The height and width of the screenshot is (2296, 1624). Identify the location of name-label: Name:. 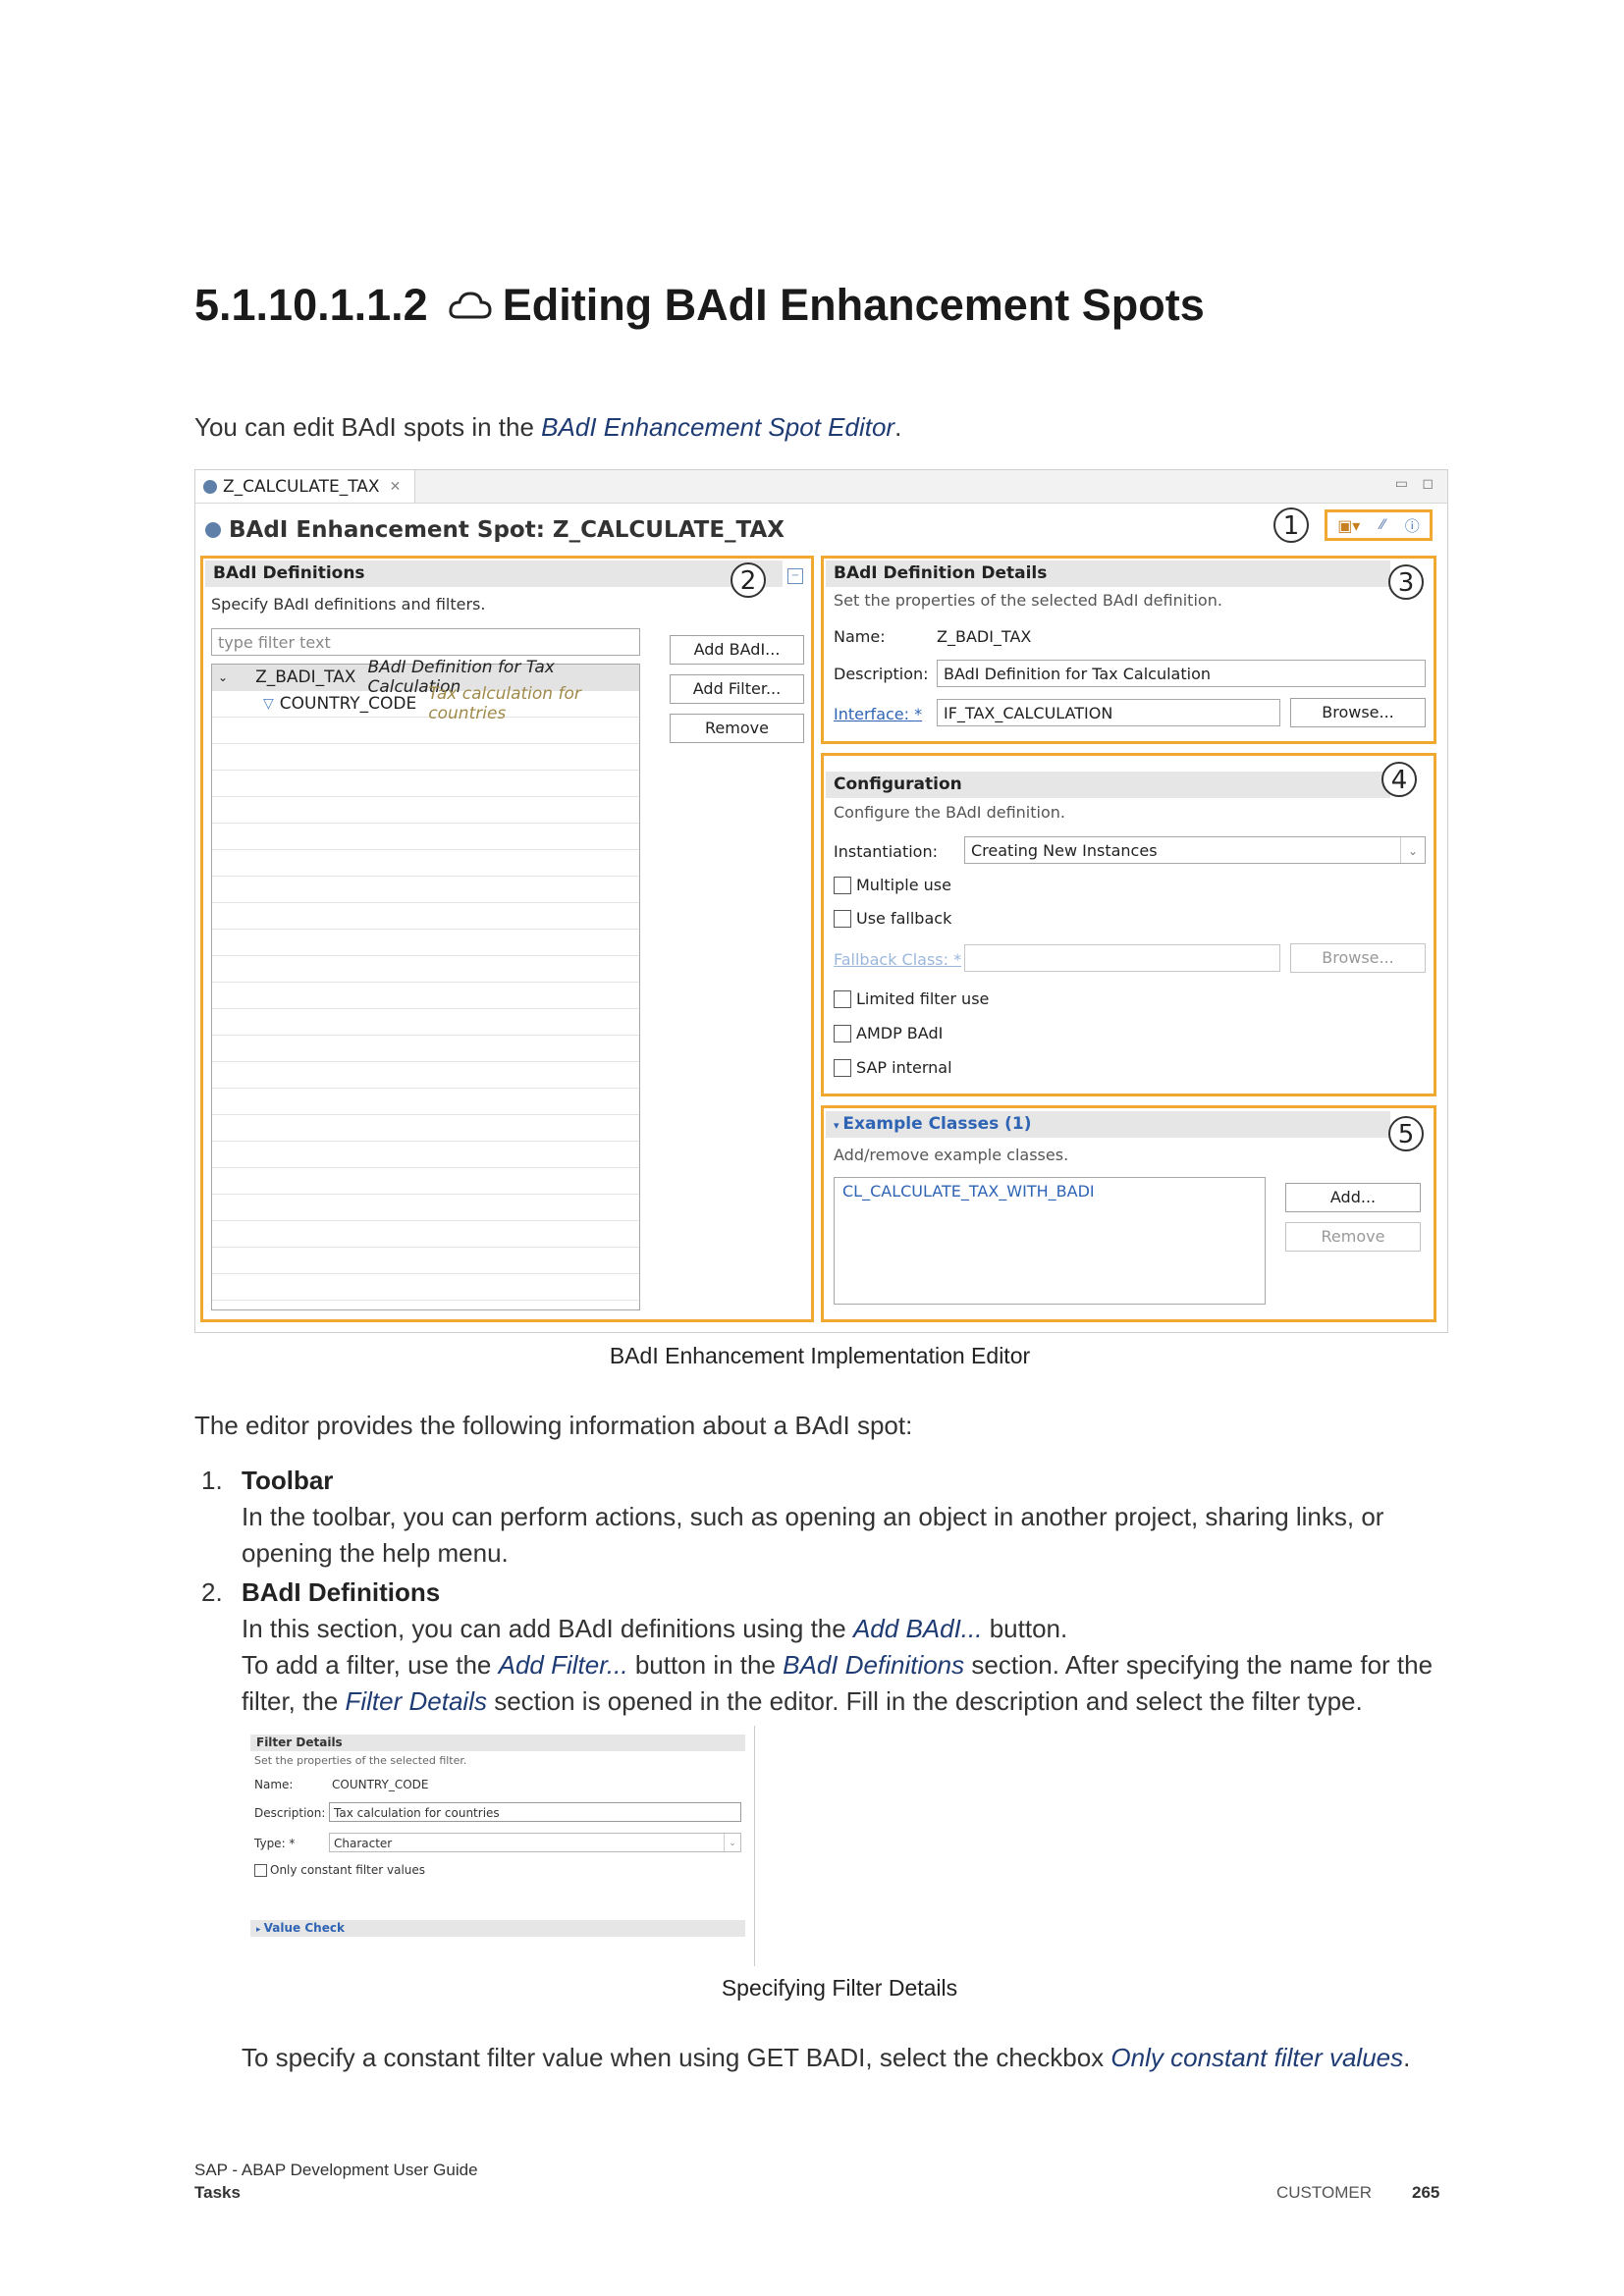
(860, 636).